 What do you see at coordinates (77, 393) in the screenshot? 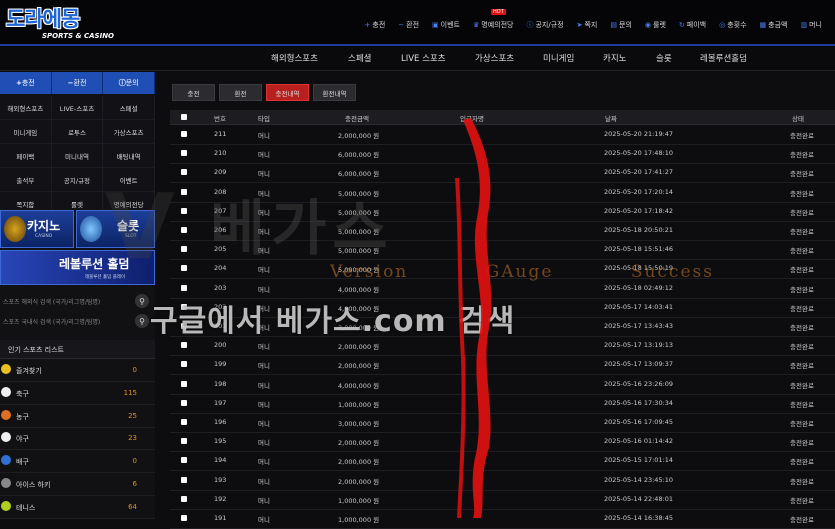
I see `sport-row: 축구 115` at bounding box center [77, 393].